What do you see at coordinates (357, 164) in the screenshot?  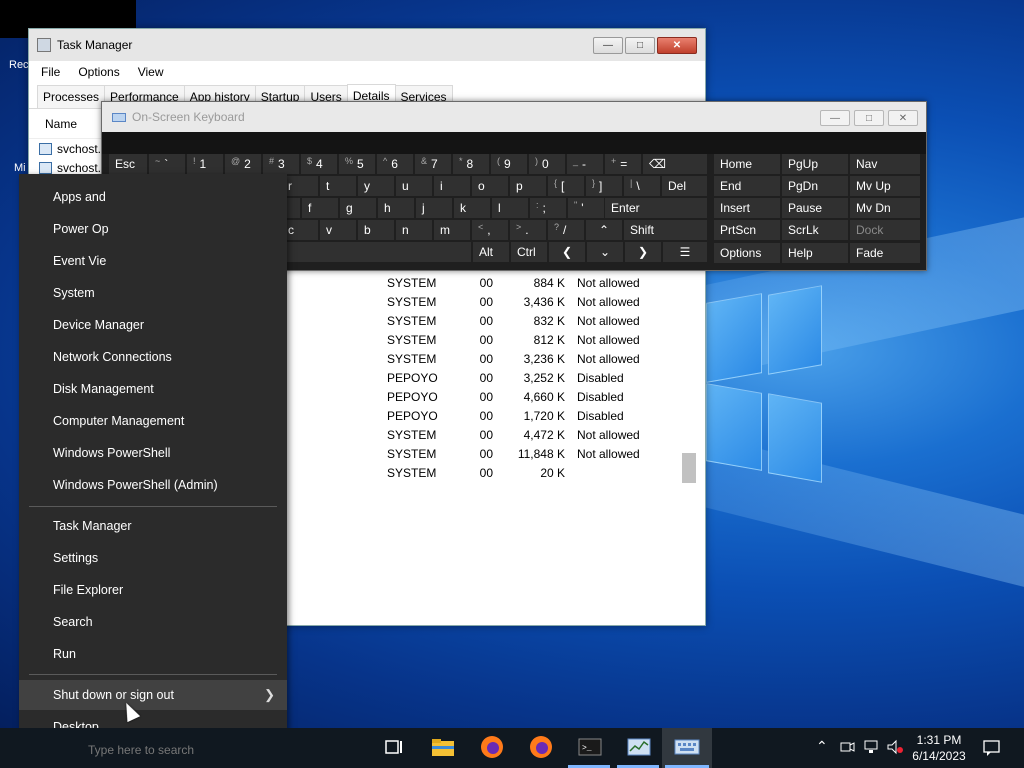 I see `key-number: % 5` at bounding box center [357, 164].